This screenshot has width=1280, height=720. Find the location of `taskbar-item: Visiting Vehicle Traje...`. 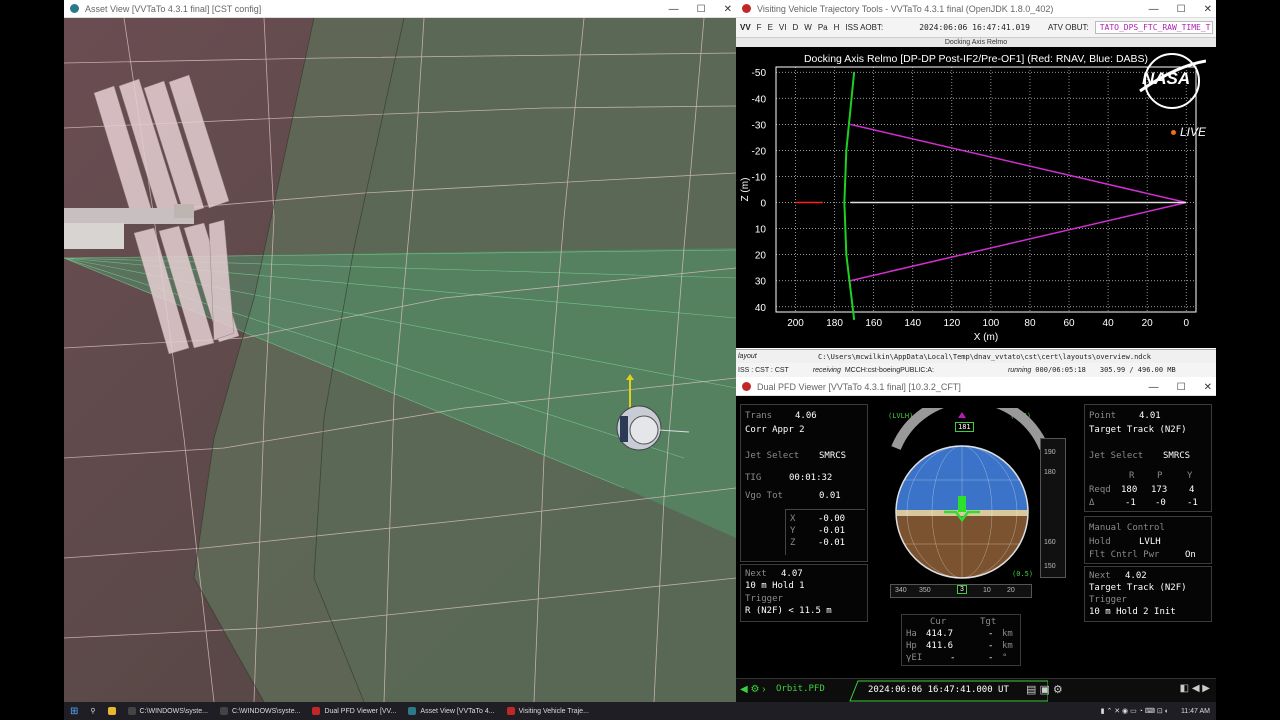

taskbar-item: Visiting Vehicle Traje... is located at coordinates (548, 711).